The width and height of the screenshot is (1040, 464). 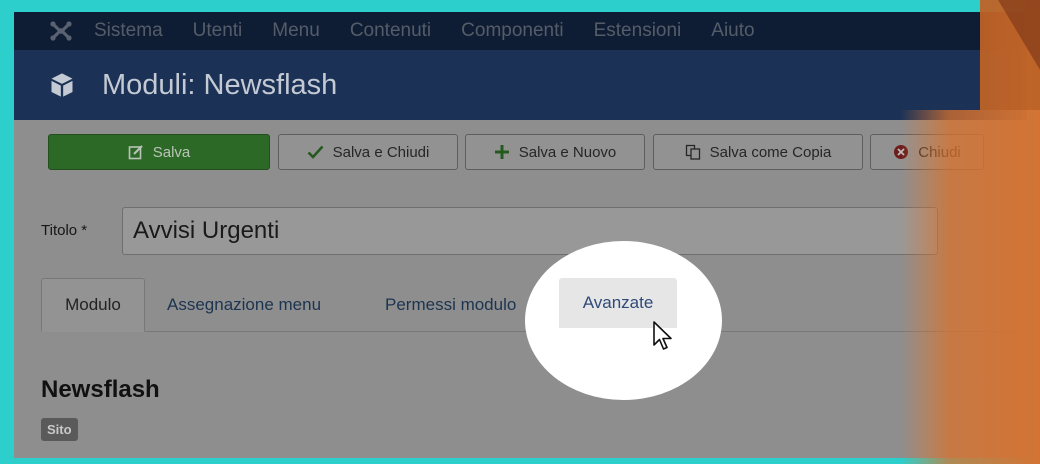 I want to click on tab-assegnazione-menu-label: Assegnazione menu, so click(x=244, y=304).